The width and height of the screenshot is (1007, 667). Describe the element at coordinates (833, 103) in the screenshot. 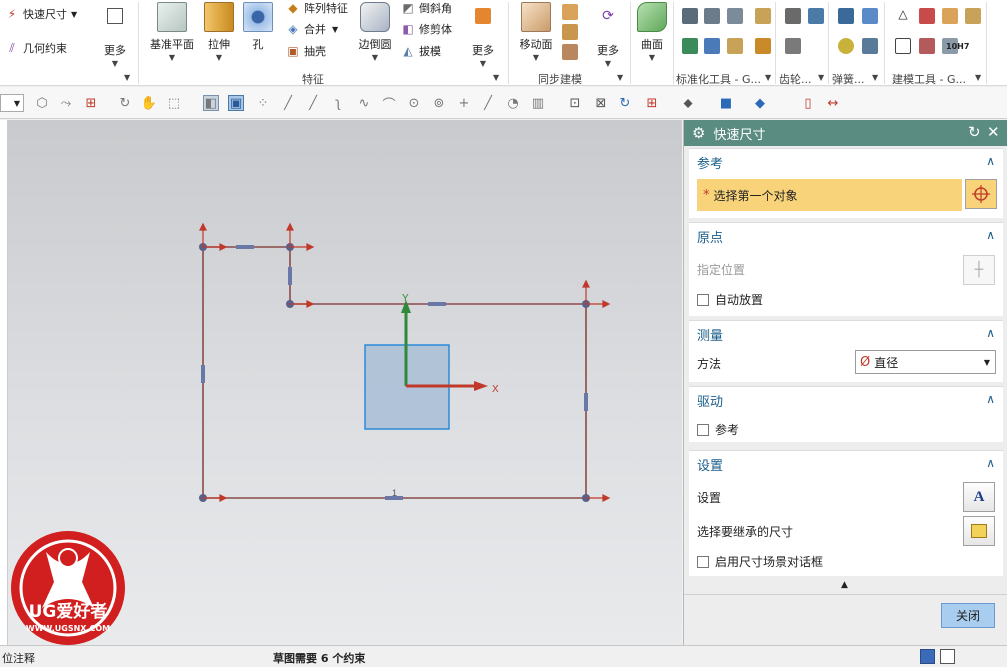

I see `measure-icon: ↔` at that location.